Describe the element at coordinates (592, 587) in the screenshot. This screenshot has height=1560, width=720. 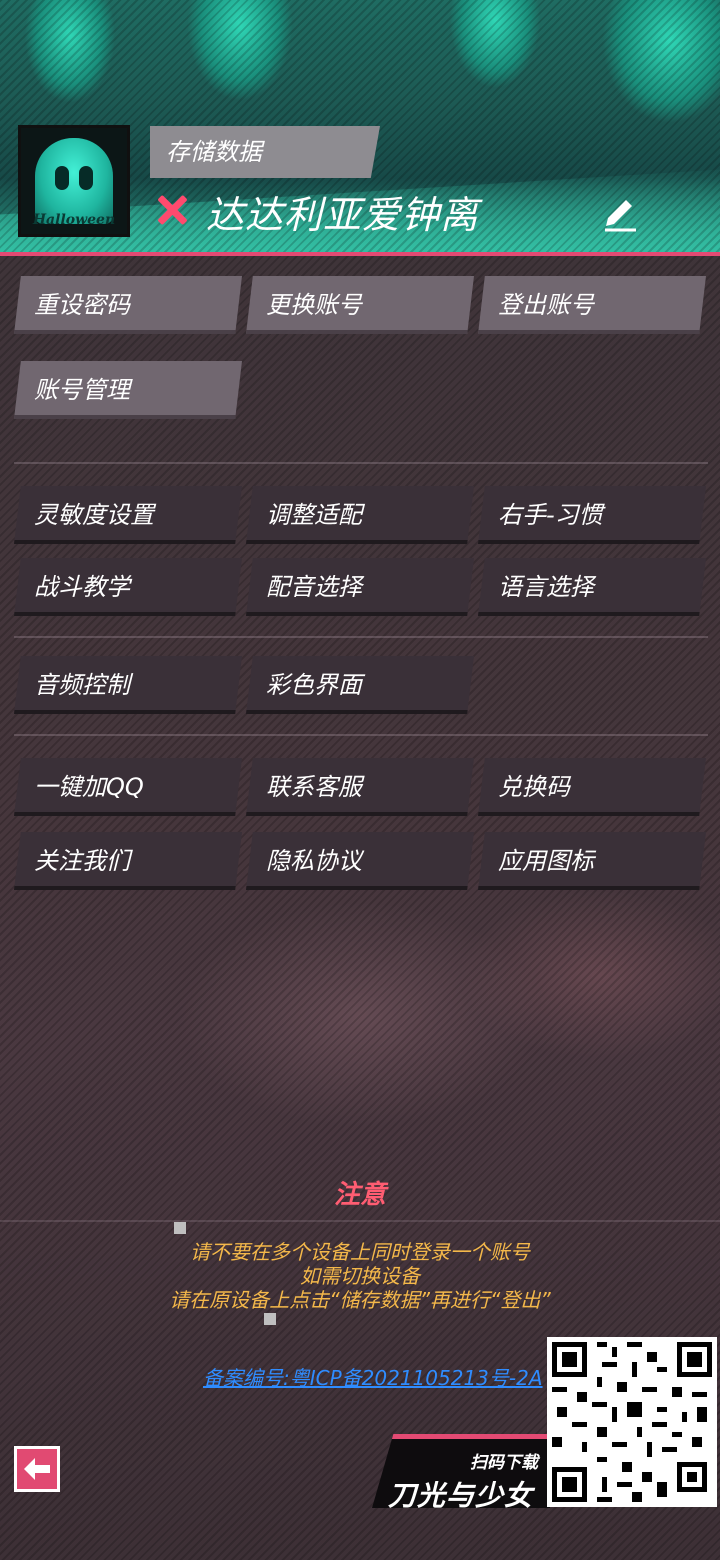
I see `language-selection-button: 语言选择` at that location.